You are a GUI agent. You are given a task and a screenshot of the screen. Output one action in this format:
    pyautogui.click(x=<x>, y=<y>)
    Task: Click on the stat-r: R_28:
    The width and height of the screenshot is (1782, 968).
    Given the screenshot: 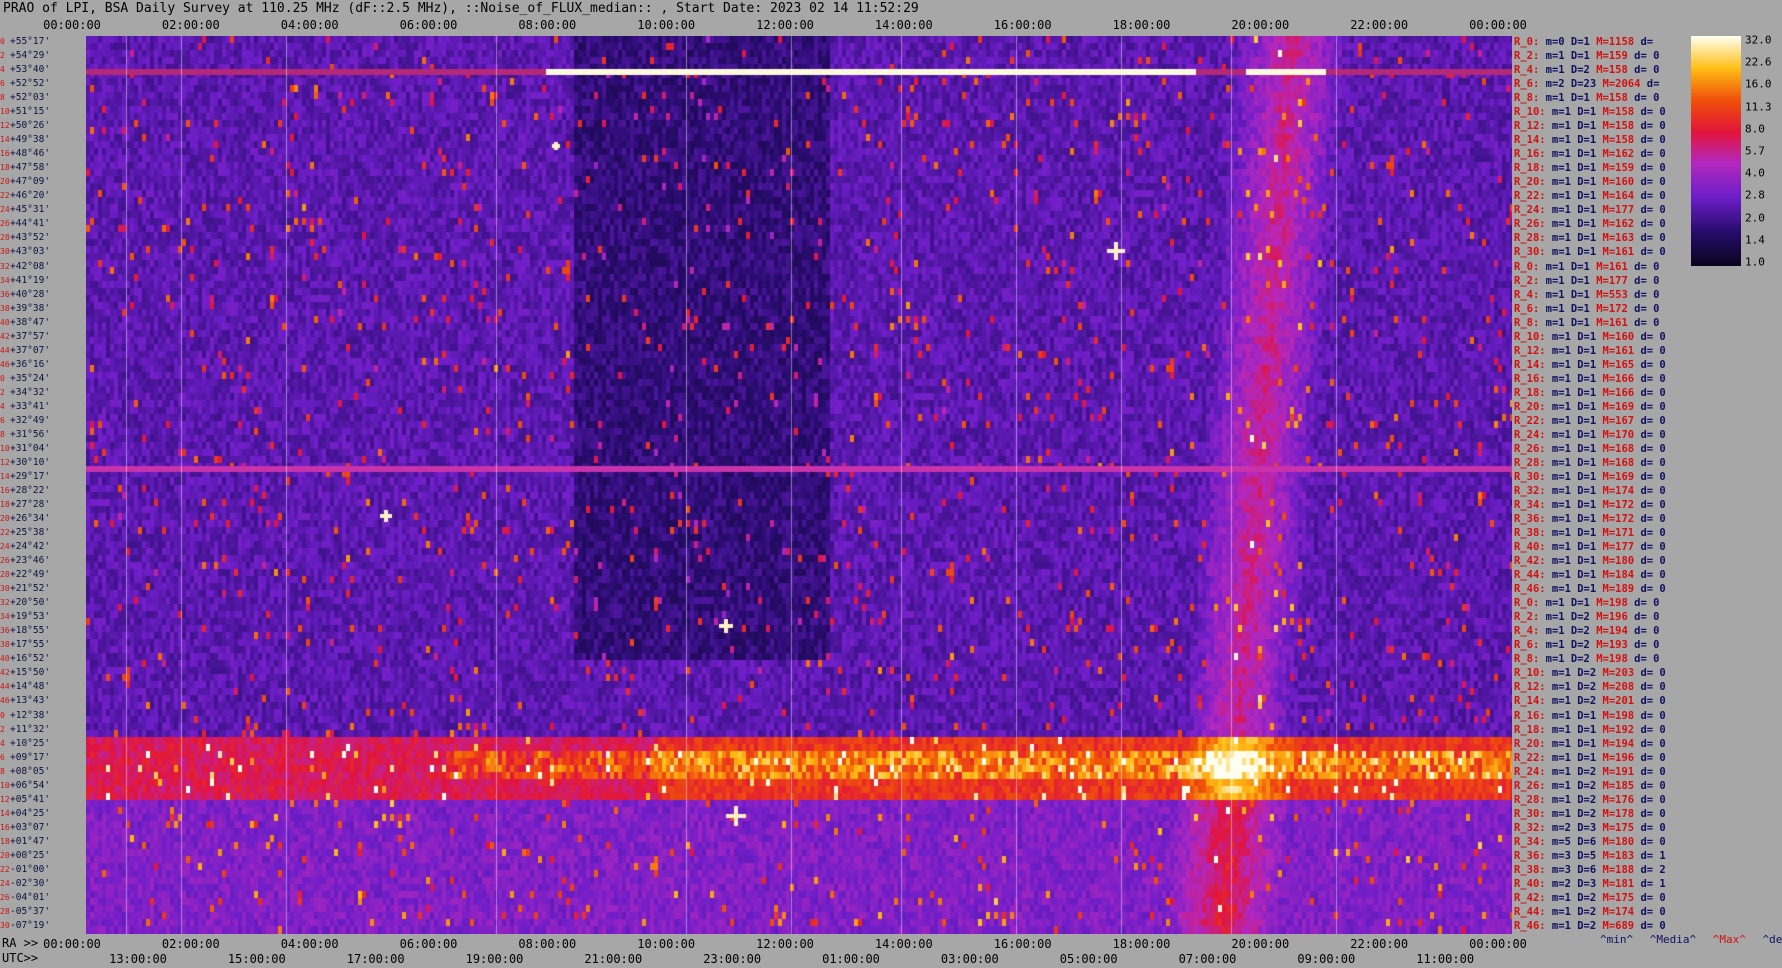 What is the action you would take?
    pyautogui.click(x=1530, y=799)
    